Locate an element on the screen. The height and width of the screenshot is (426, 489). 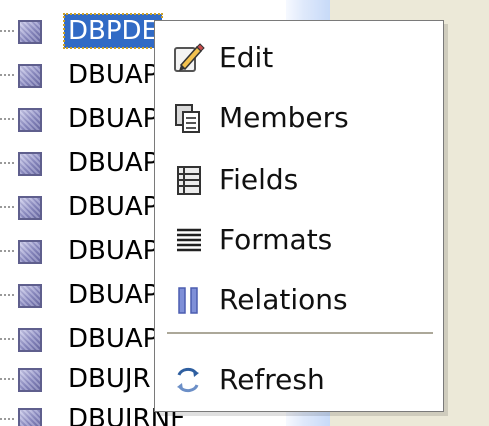
menu-item-formats: Formats is located at coordinates (299, 239).